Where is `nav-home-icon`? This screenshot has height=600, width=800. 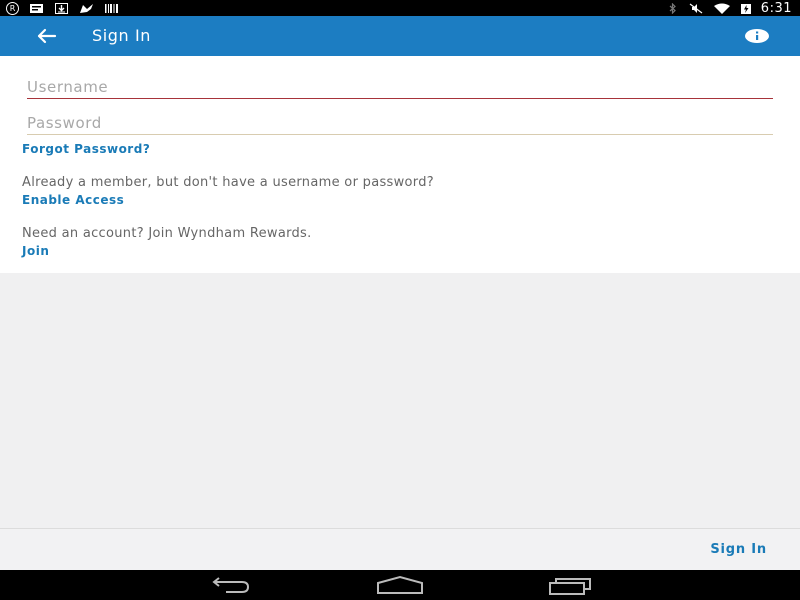 nav-home-icon is located at coordinates (400, 585).